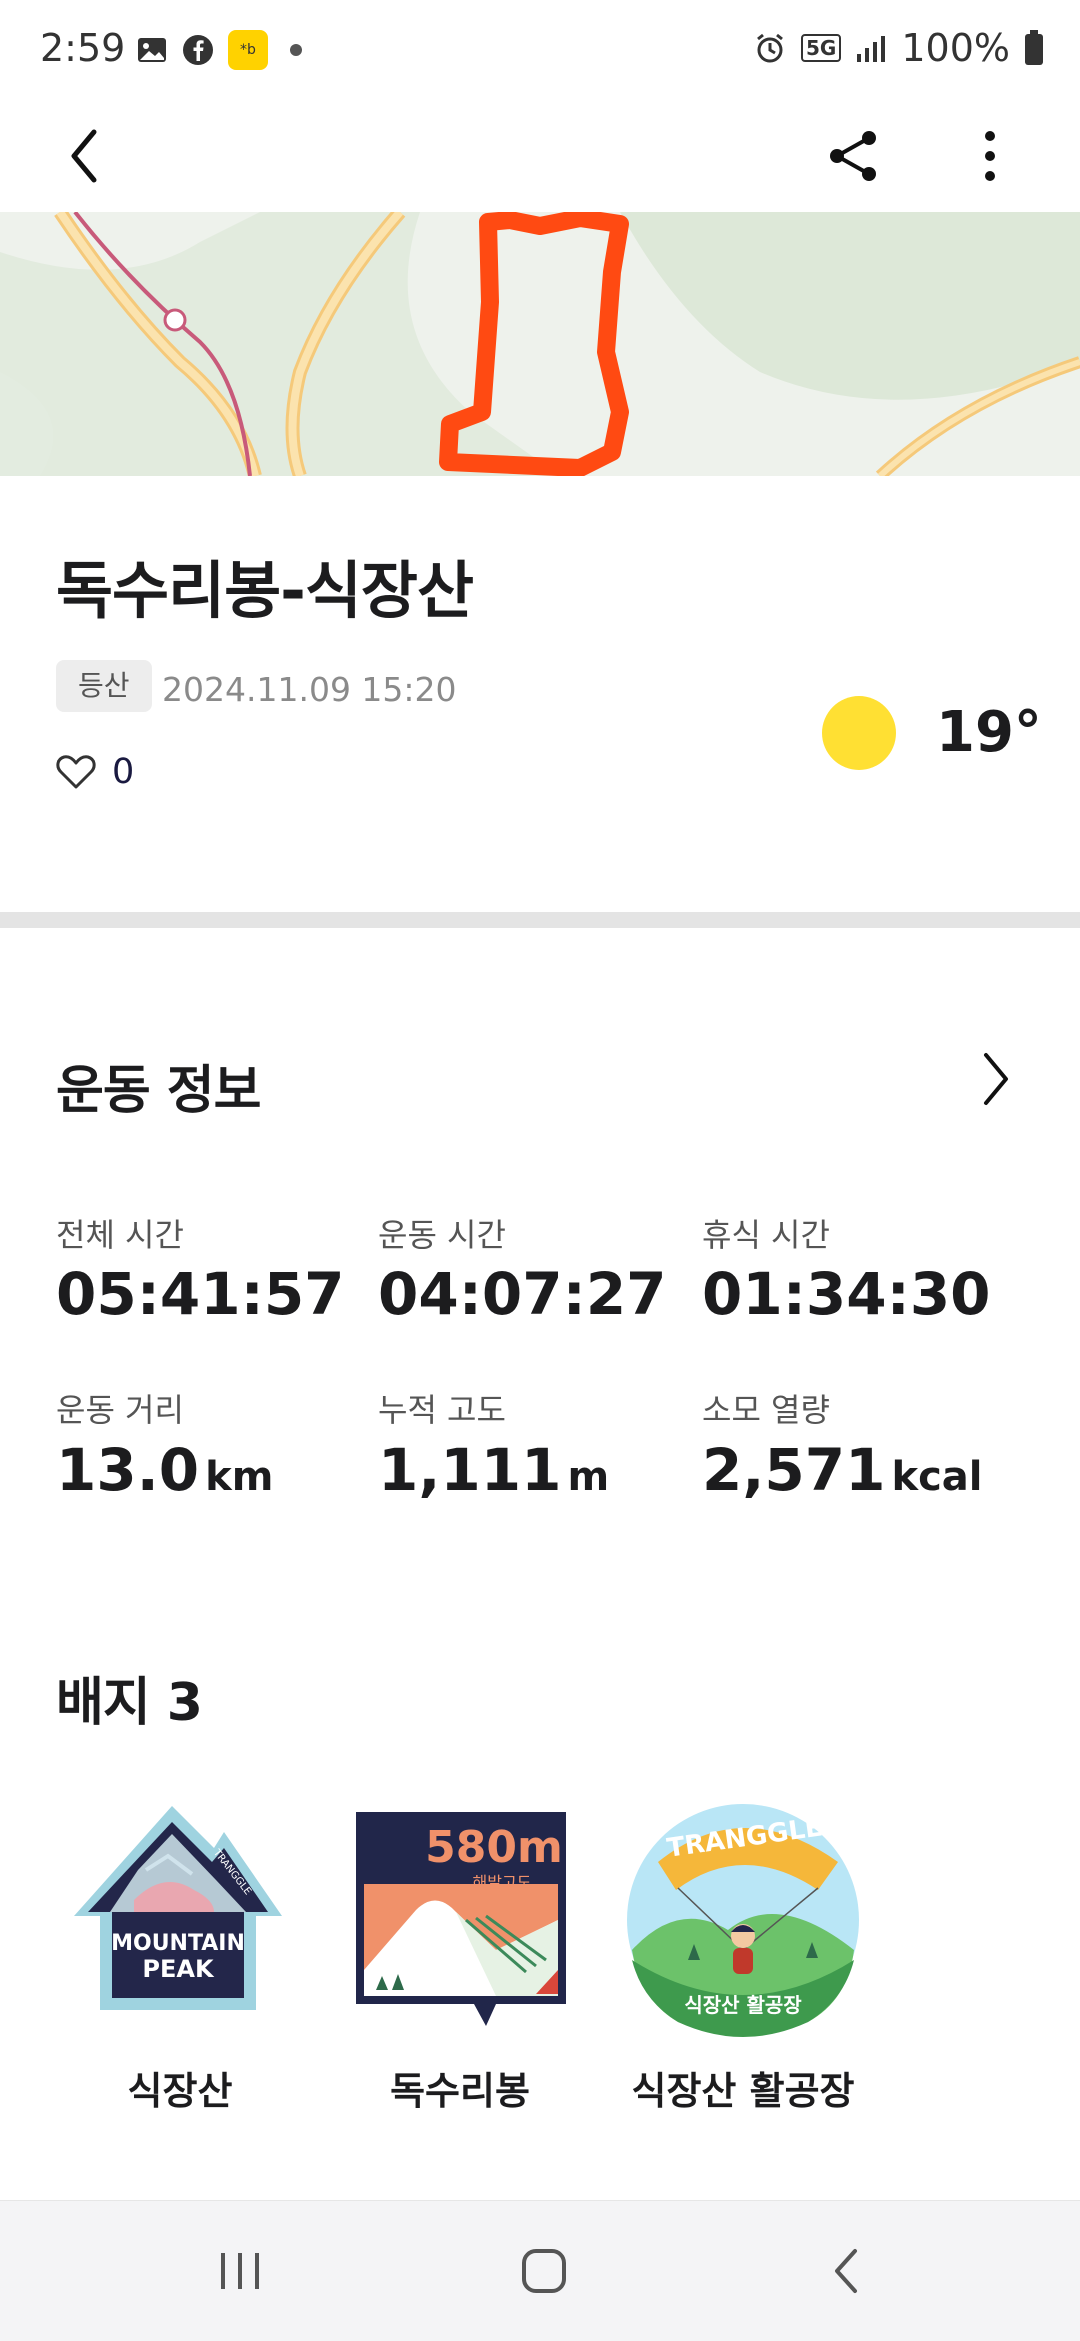  I want to click on home-icon, so click(544, 2271).